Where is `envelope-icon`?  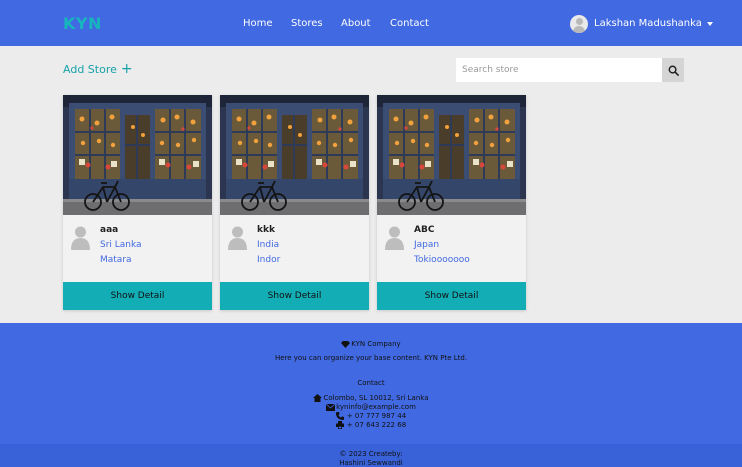
envelope-icon is located at coordinates (331, 407).